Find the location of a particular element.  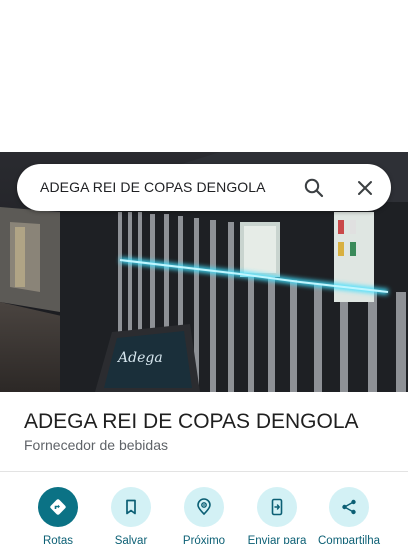

share-button: Compartilha is located at coordinates (349, 515).